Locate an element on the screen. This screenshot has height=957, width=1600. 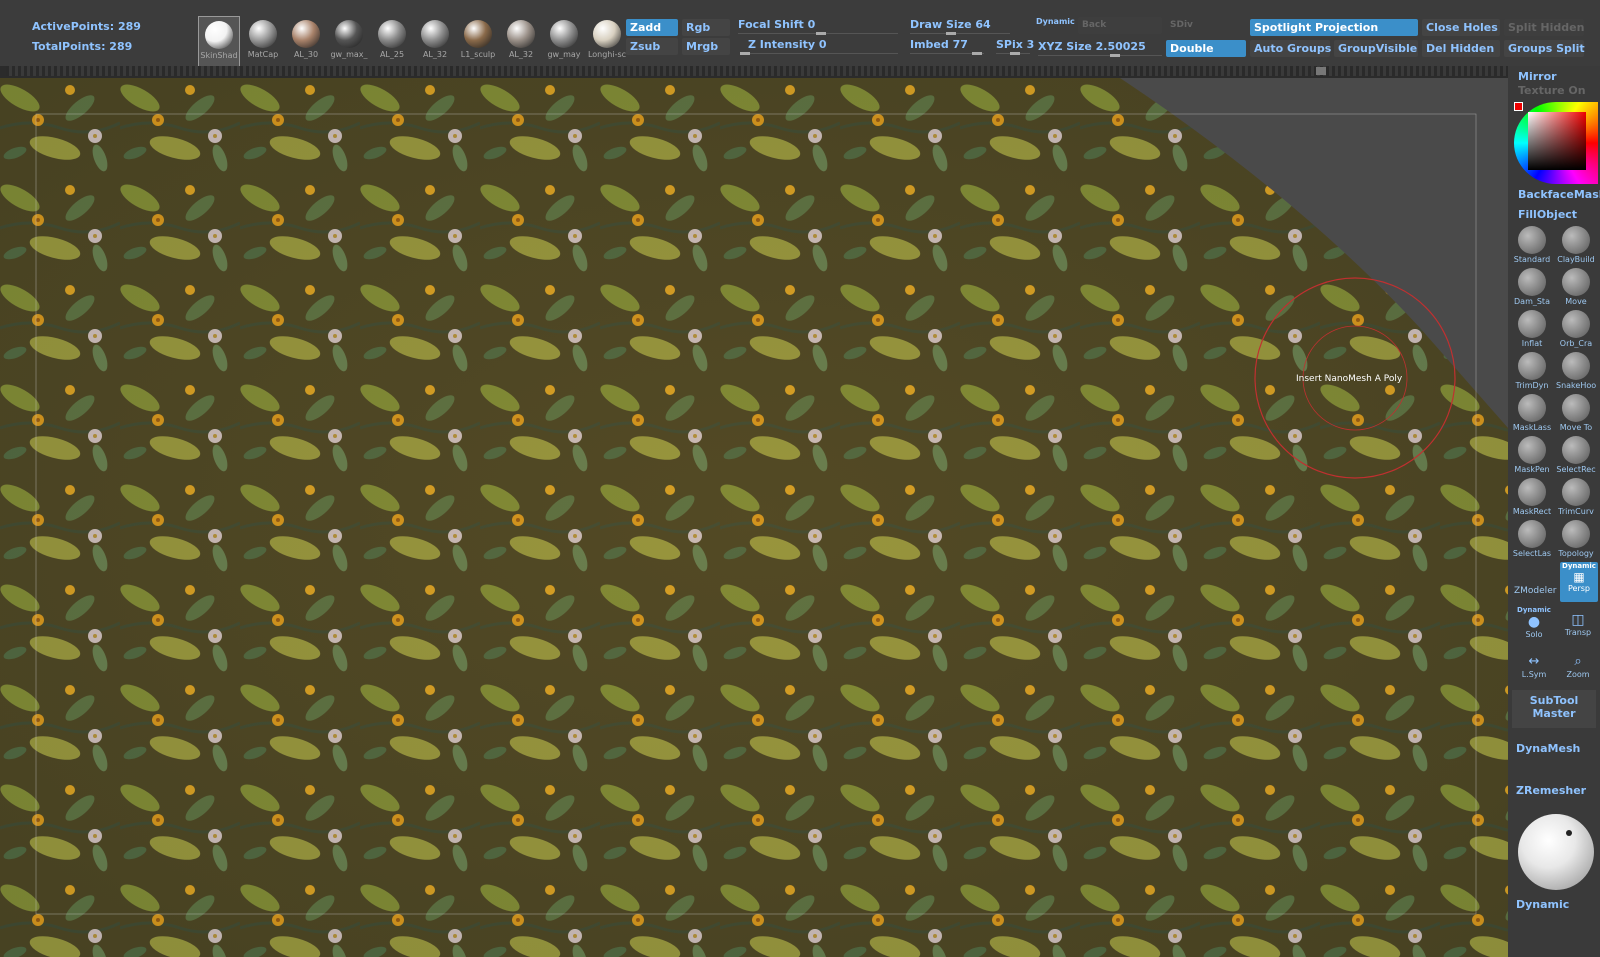
mrgb-button: Mrgb is located at coordinates (706, 46).